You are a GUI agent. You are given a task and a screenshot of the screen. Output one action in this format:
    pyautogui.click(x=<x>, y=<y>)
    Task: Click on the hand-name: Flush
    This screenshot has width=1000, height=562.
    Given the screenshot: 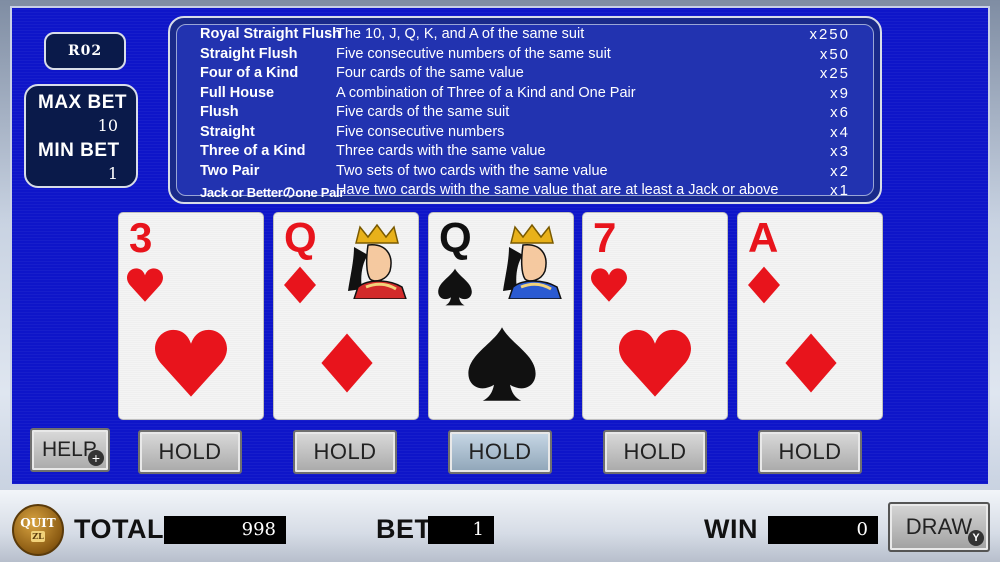 What is the action you would take?
    pyautogui.click(x=219, y=112)
    